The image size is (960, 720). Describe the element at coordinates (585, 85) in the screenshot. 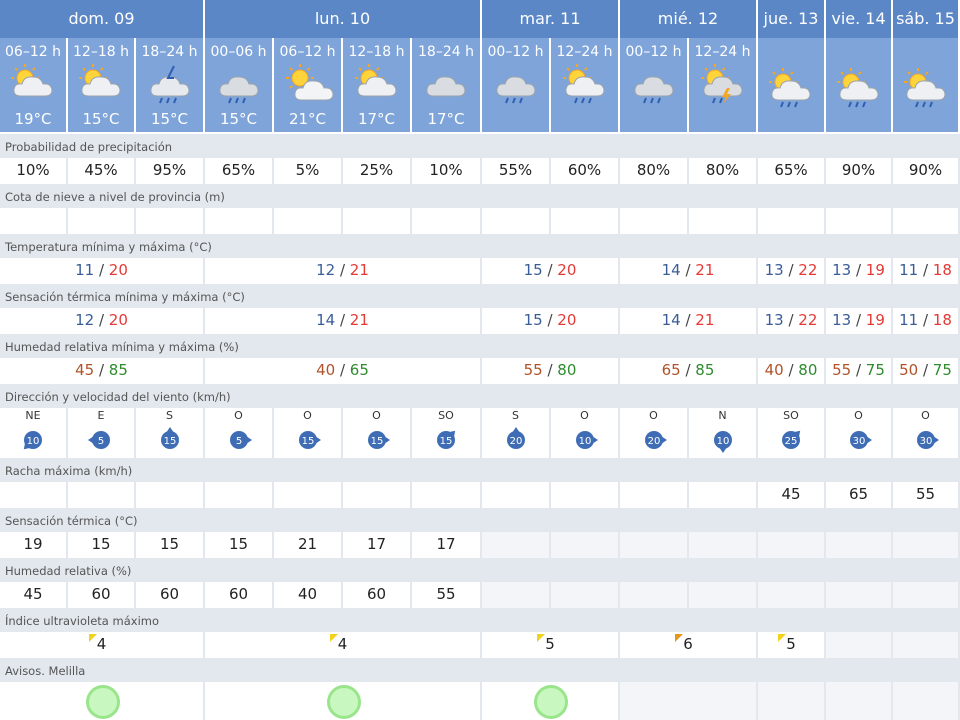

I see `period-header: 12–24 h` at that location.